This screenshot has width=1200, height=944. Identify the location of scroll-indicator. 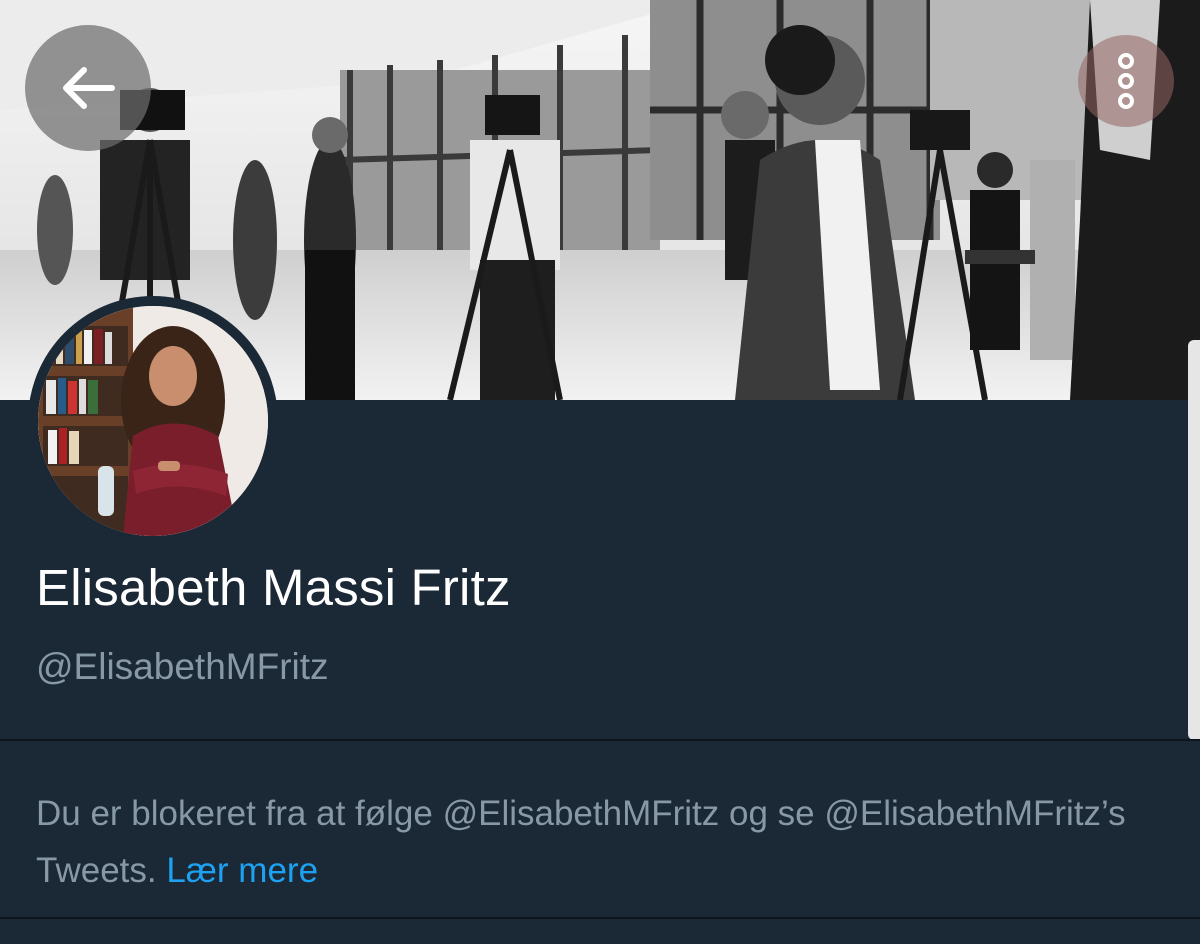
(1194, 540).